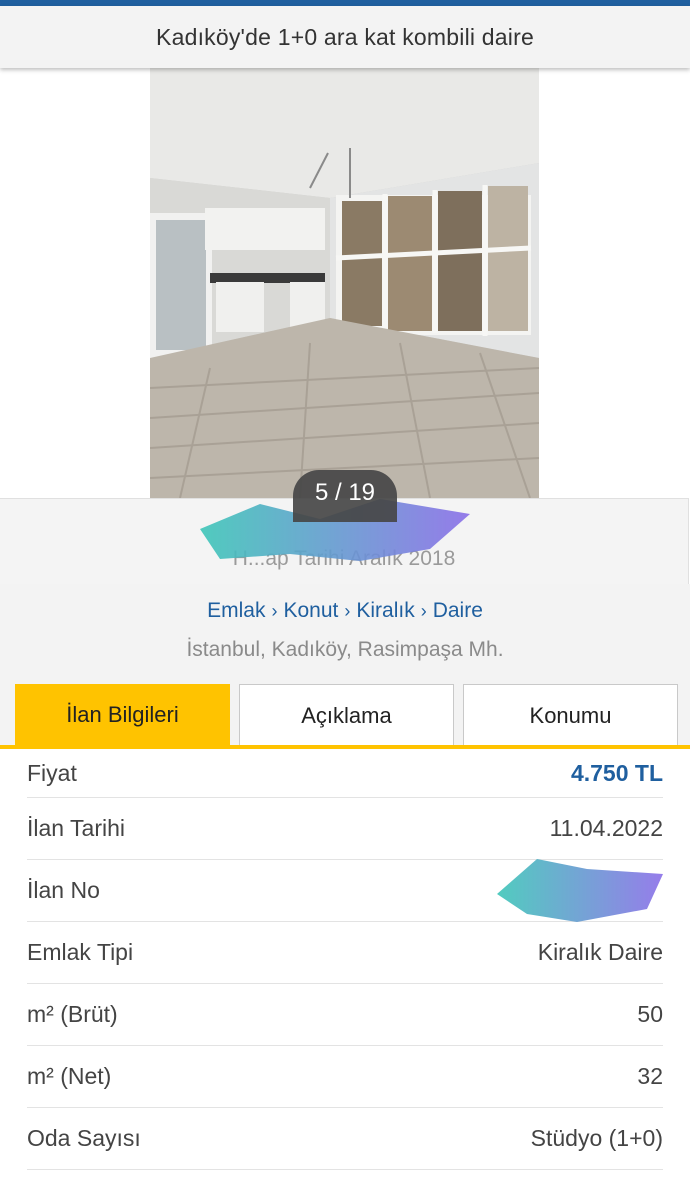 The image size is (690, 1180). I want to click on row-value: Stüdyo (1+0), so click(596, 1138).